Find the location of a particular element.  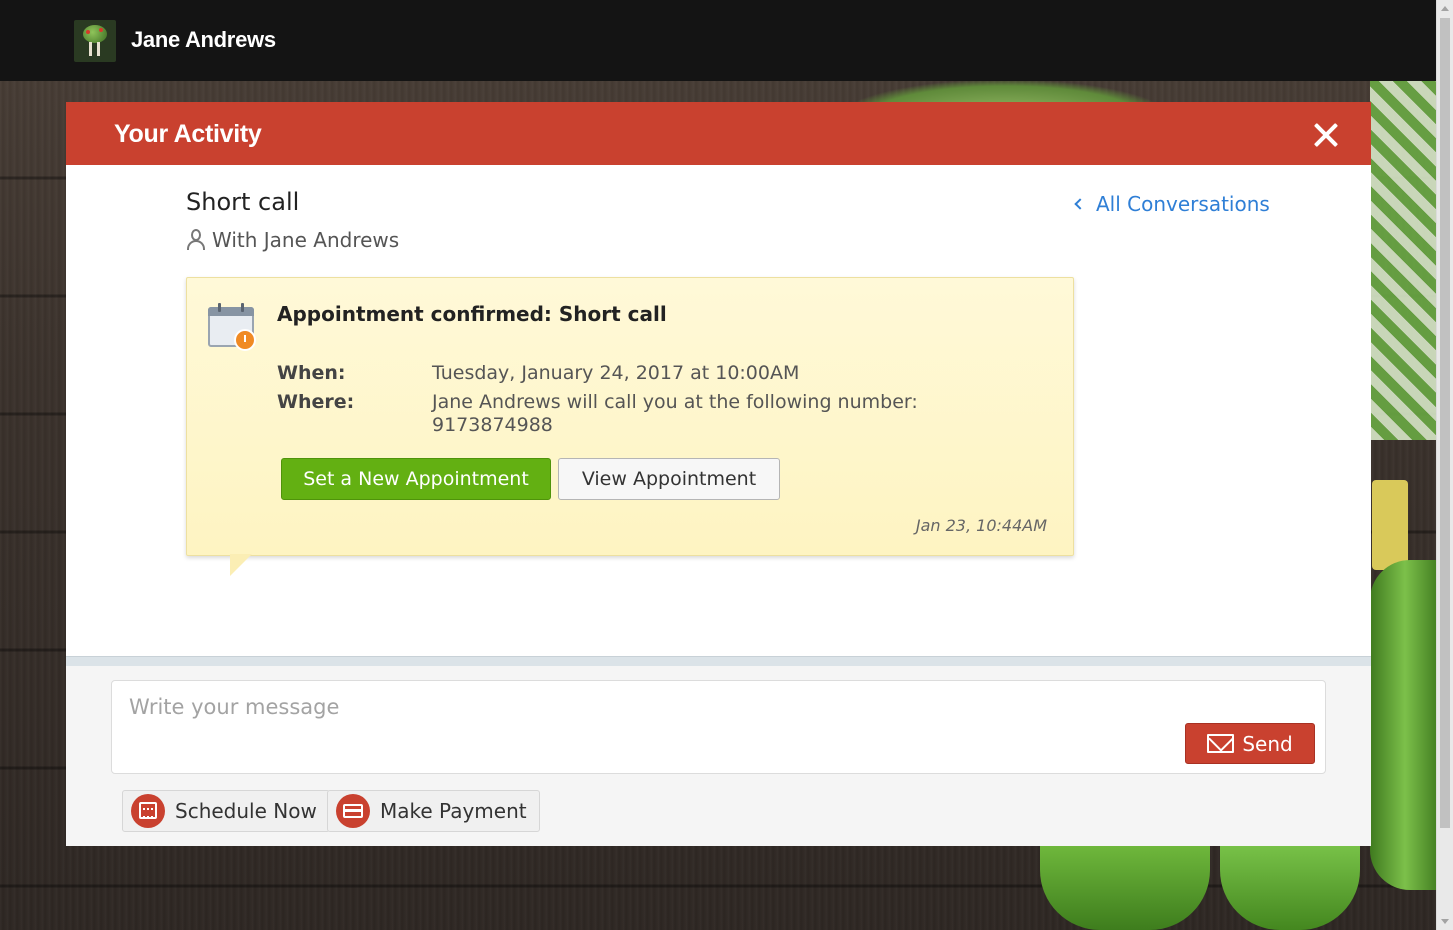

send-label: Send is located at coordinates (1267, 743).